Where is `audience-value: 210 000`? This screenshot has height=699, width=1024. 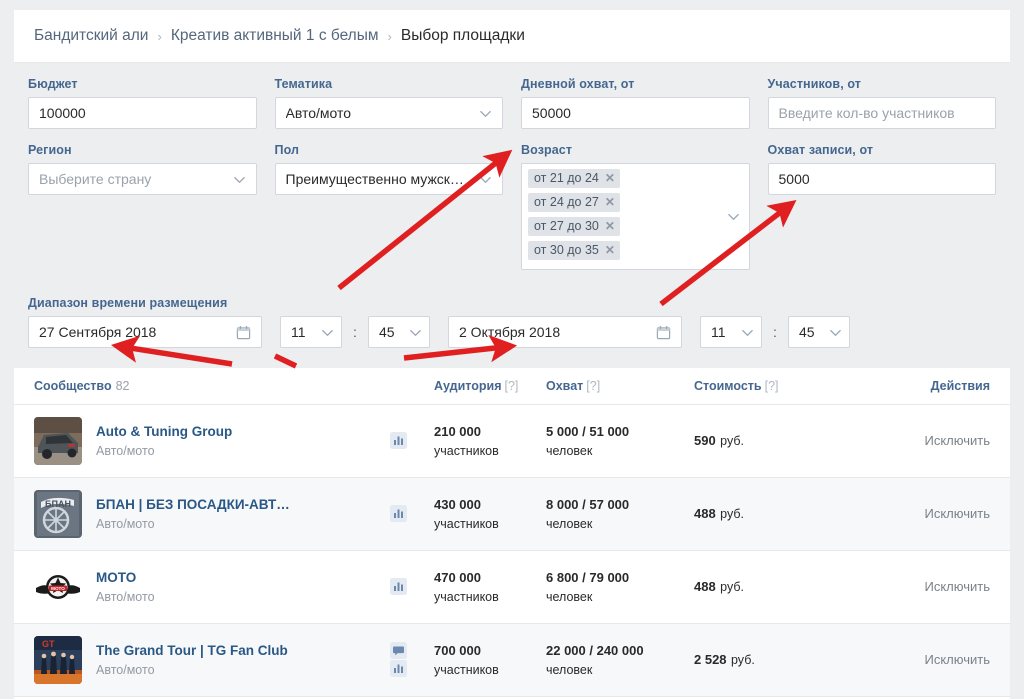 audience-value: 210 000 is located at coordinates (457, 431).